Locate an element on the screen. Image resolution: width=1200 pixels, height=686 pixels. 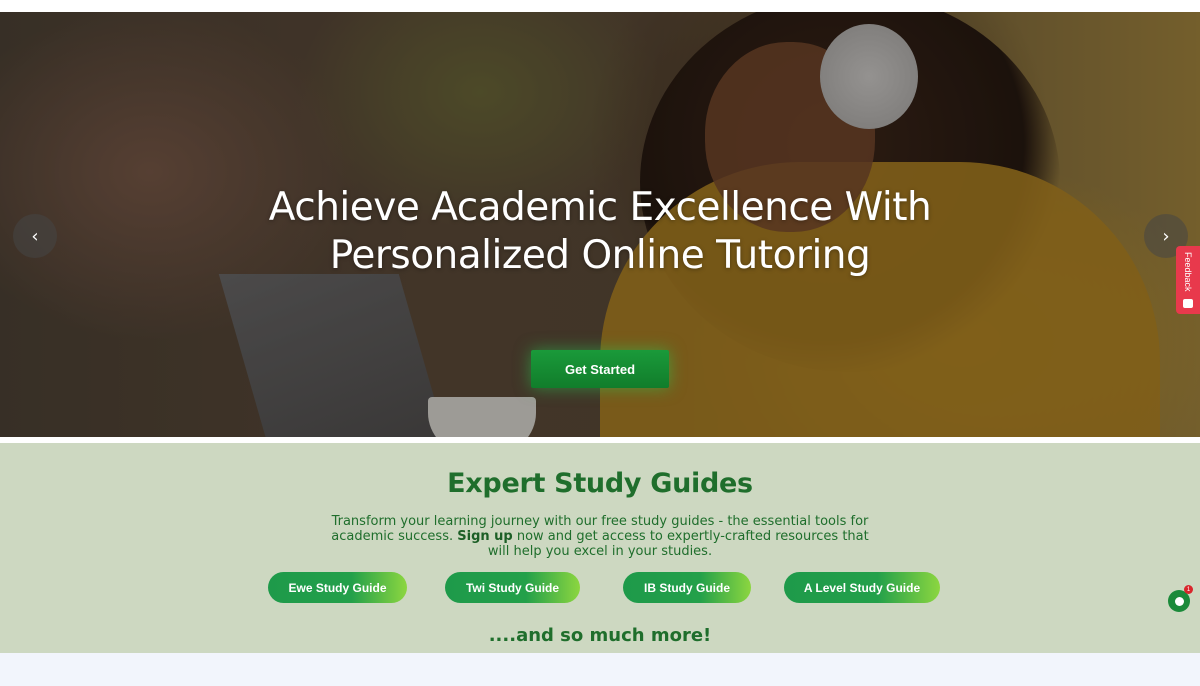
ib-study-guide-button: IB Study Guide is located at coordinates (687, 587).